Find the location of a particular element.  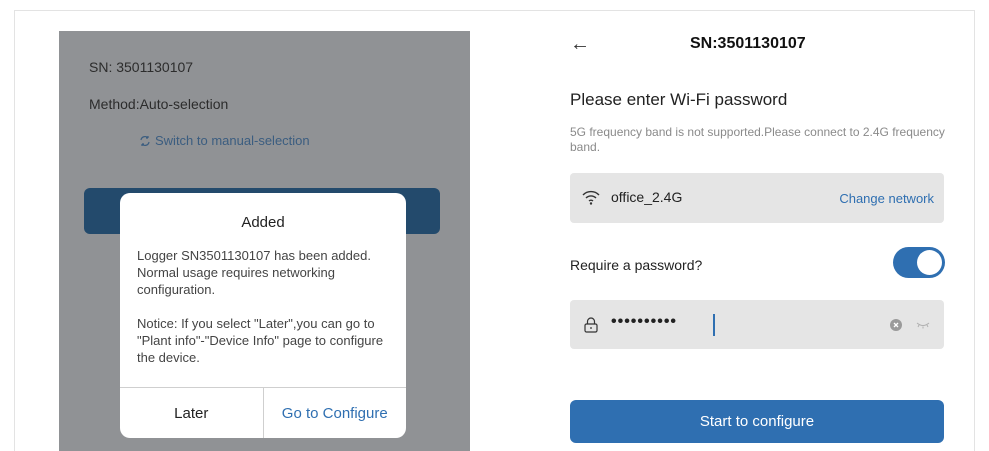

switch-icon is located at coordinates (145, 140).